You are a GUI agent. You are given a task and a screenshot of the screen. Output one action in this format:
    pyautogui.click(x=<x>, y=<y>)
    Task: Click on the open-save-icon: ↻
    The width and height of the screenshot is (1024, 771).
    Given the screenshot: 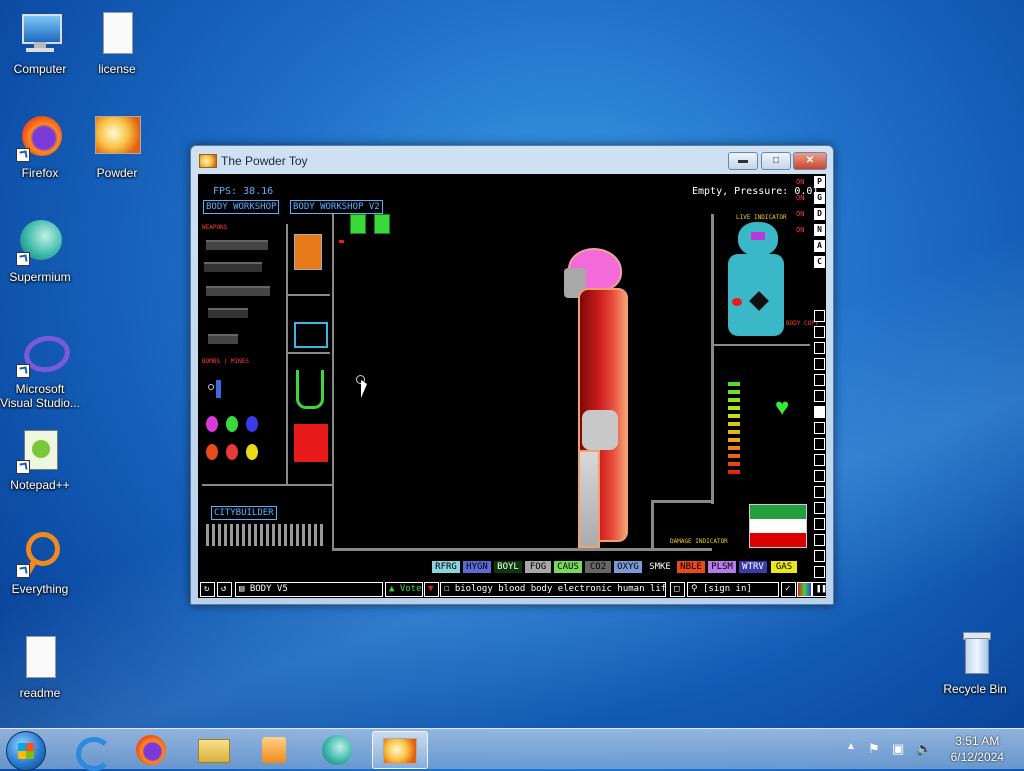 What is the action you would take?
    pyautogui.click(x=207, y=589)
    